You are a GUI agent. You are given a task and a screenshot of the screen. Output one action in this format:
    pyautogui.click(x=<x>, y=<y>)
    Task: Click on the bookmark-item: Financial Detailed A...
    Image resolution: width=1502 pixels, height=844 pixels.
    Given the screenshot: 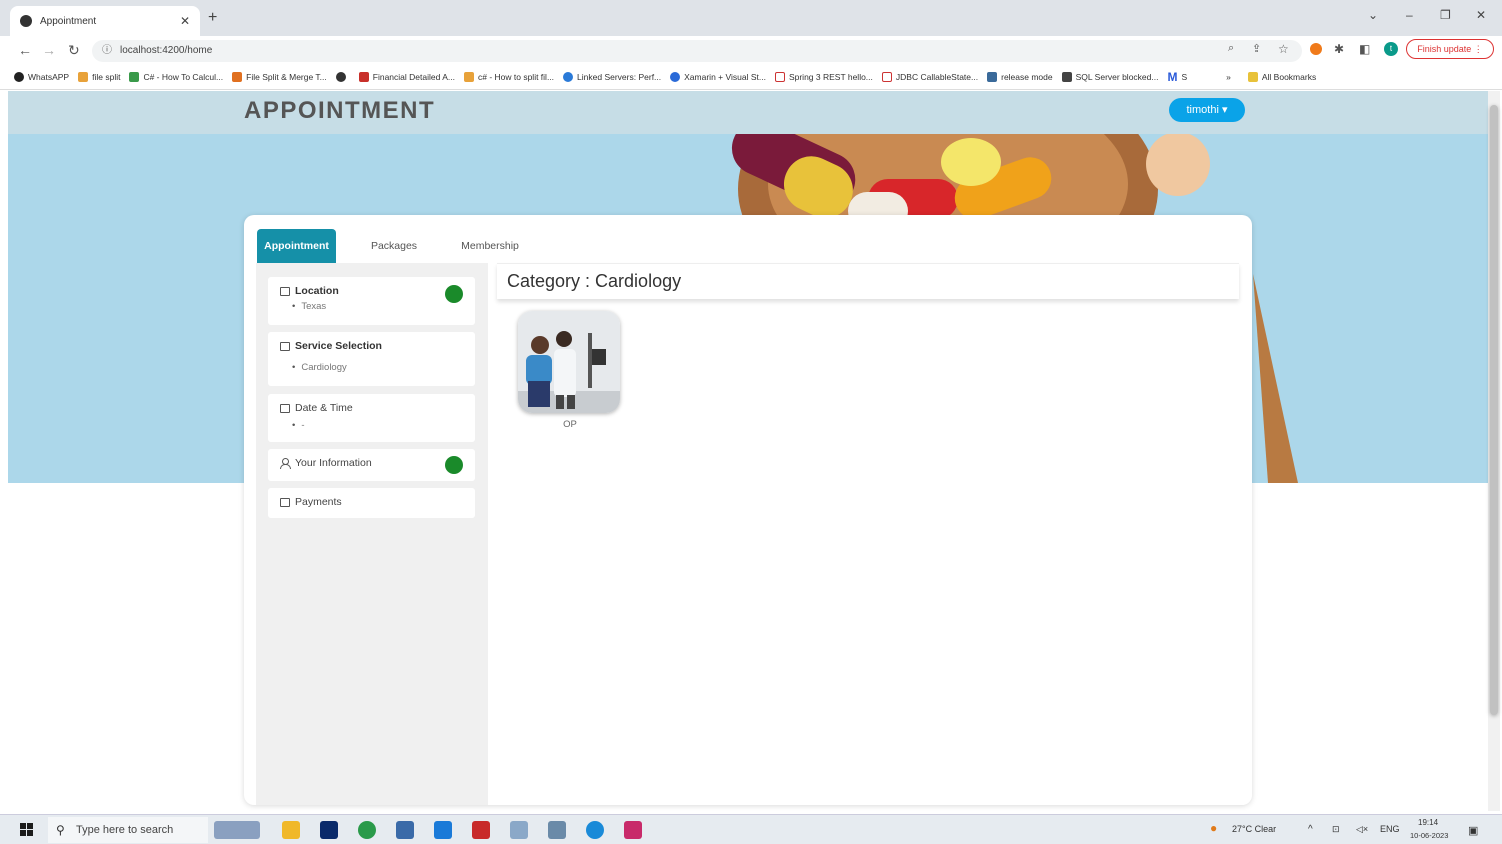 What is the action you would take?
    pyautogui.click(x=406, y=76)
    